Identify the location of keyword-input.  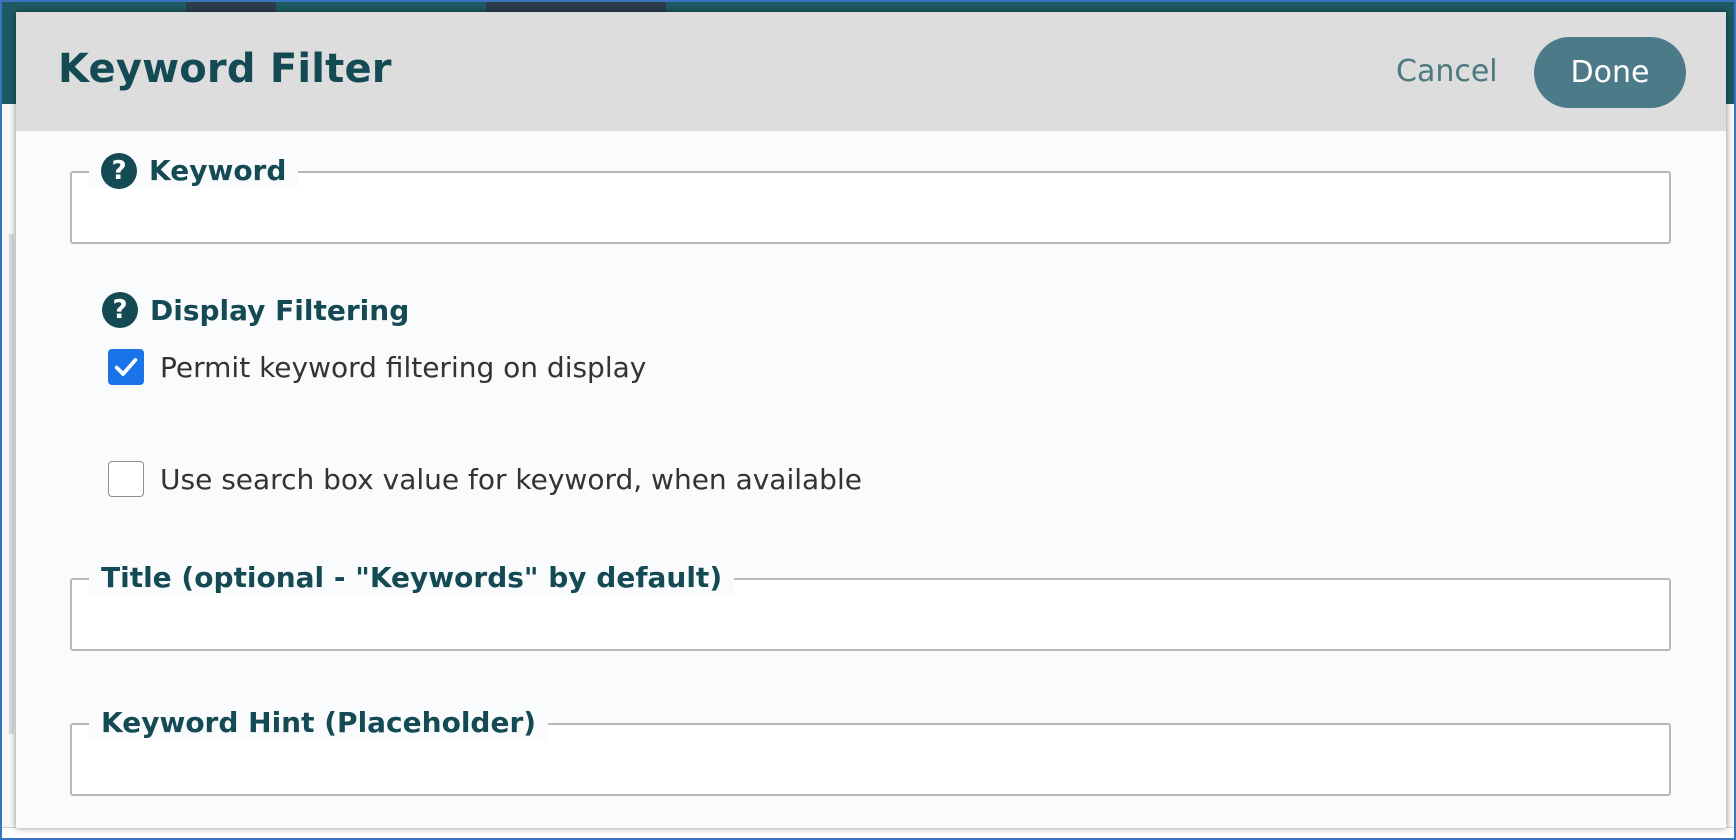
(871, 208).